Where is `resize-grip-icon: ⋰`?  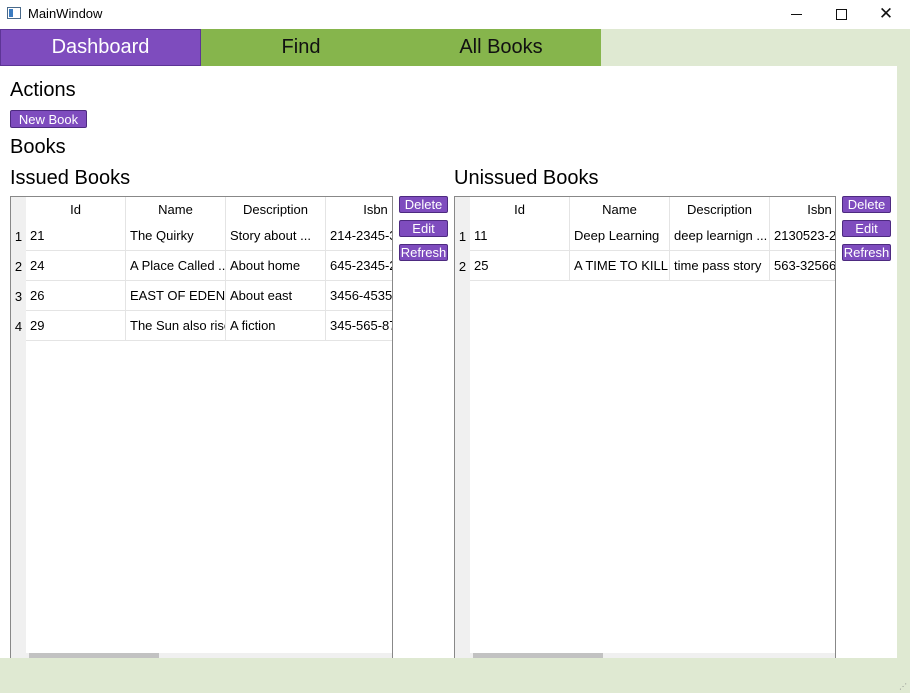
resize-grip-icon: ⋰ is located at coordinates (903, 686).